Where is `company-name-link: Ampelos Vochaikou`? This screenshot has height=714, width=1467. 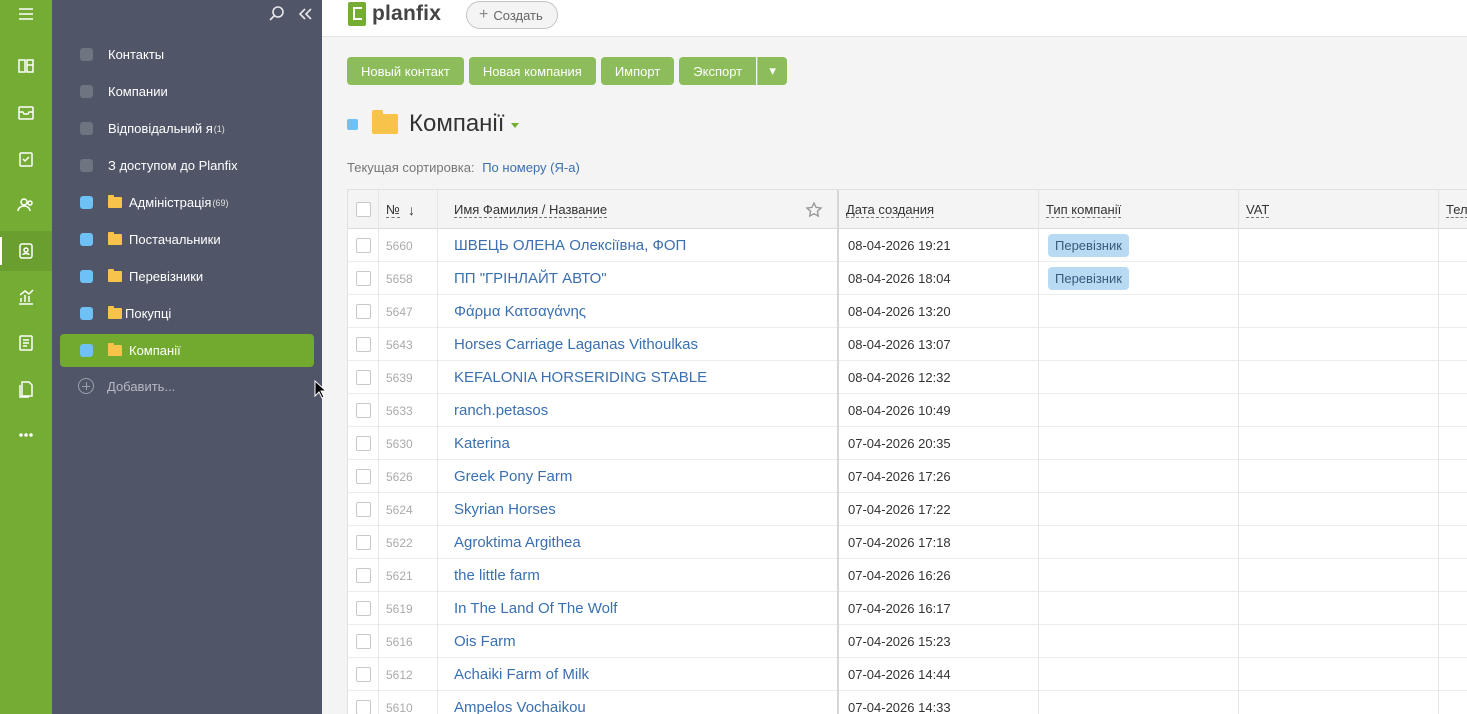 company-name-link: Ampelos Vochaikou is located at coordinates (520, 702).